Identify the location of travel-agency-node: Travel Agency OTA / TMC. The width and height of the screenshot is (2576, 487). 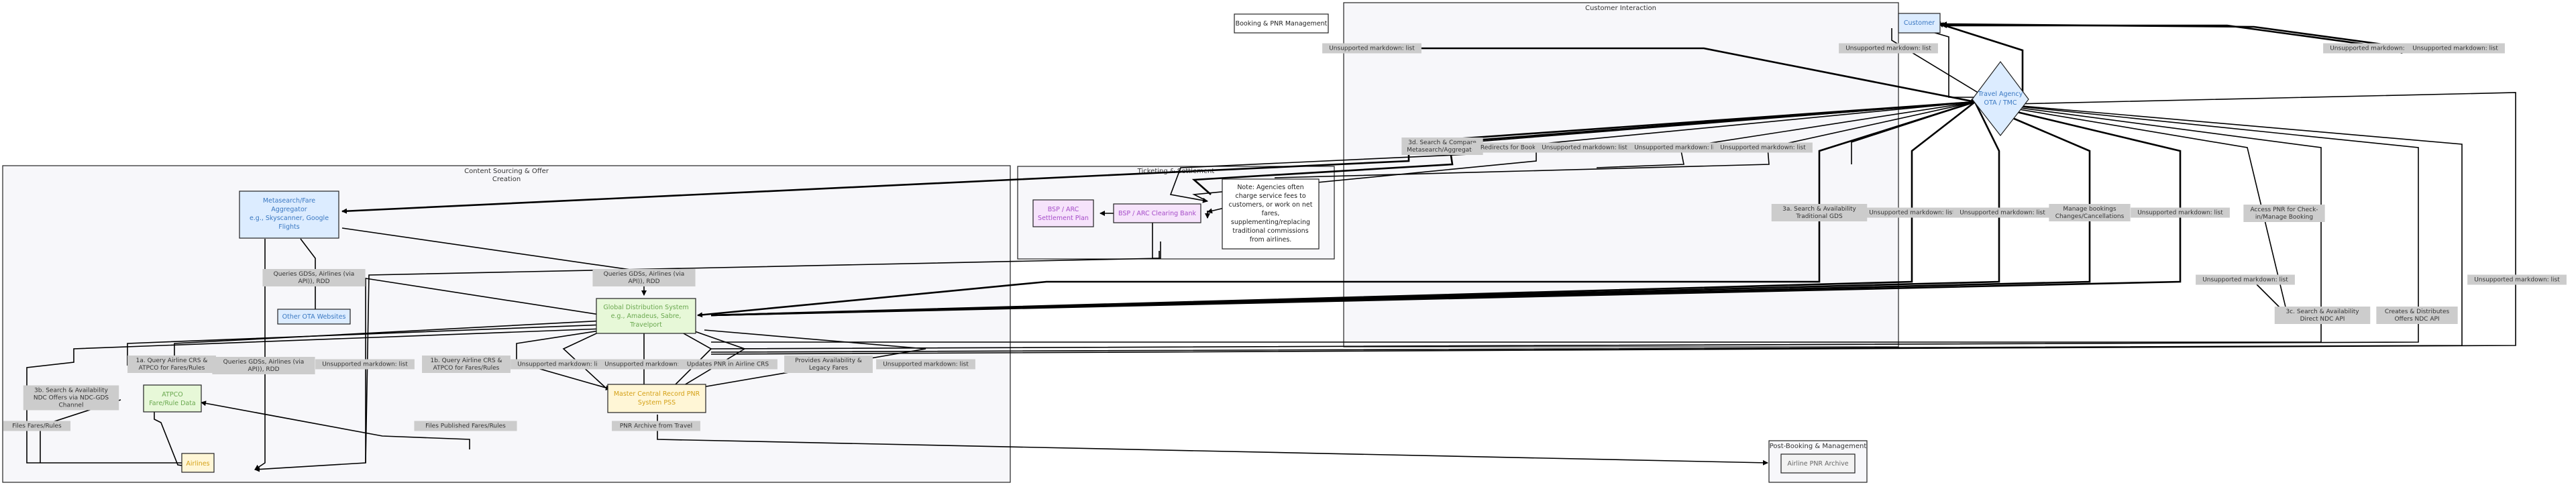
(2000, 98).